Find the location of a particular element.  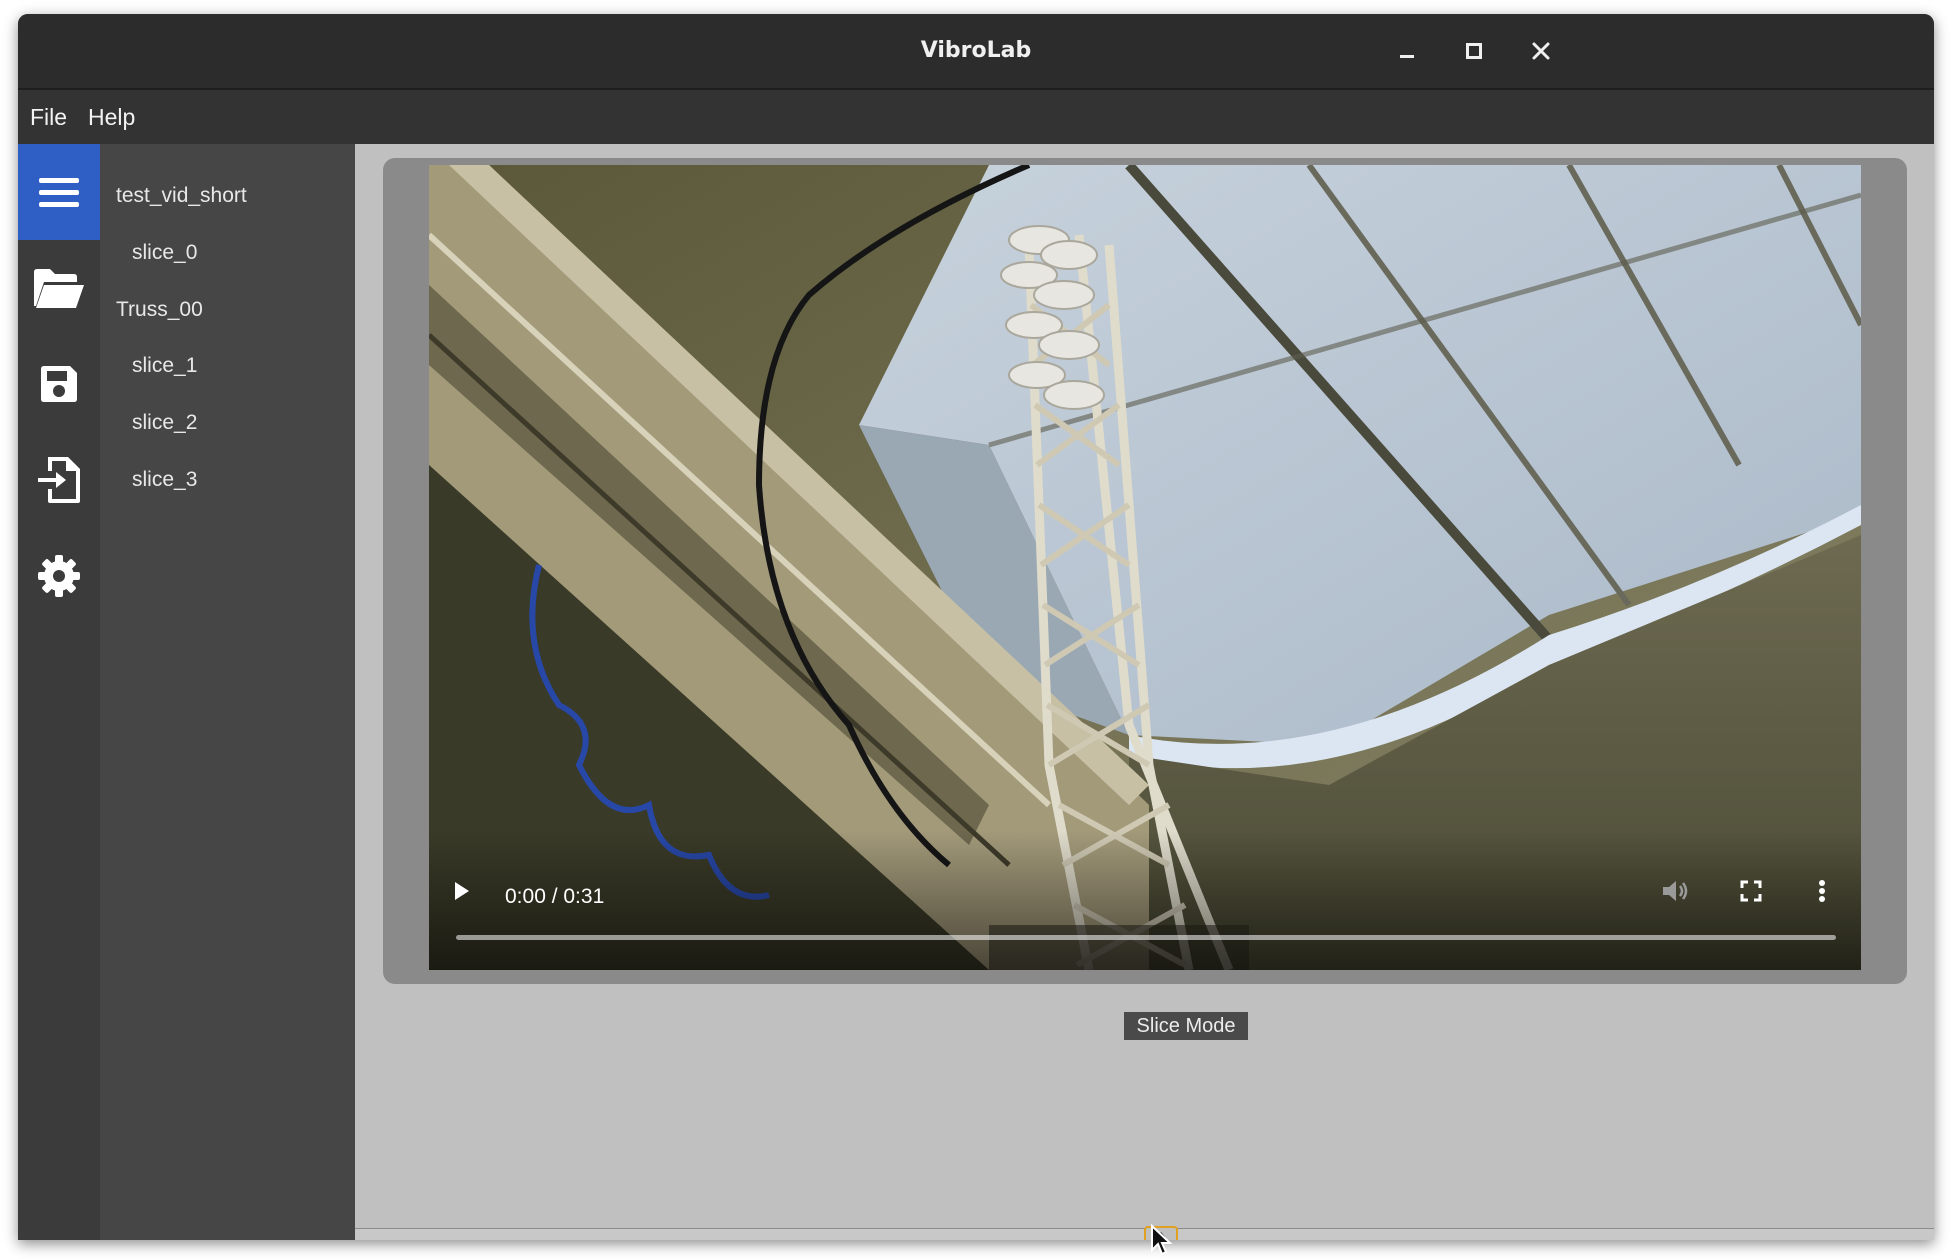

folder-open-icon is located at coordinates (59, 288).